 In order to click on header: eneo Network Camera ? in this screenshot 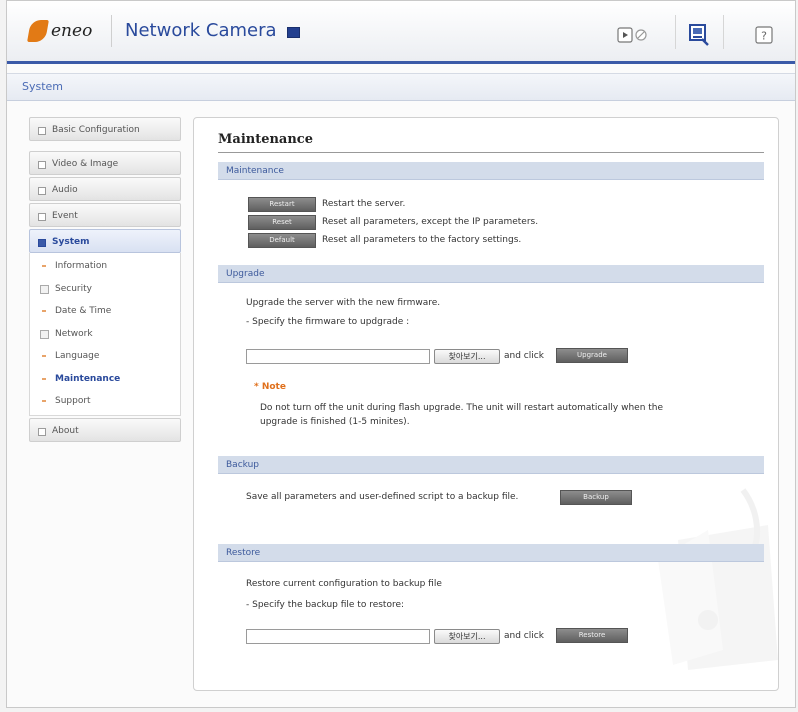, I will do `click(401, 32)`.